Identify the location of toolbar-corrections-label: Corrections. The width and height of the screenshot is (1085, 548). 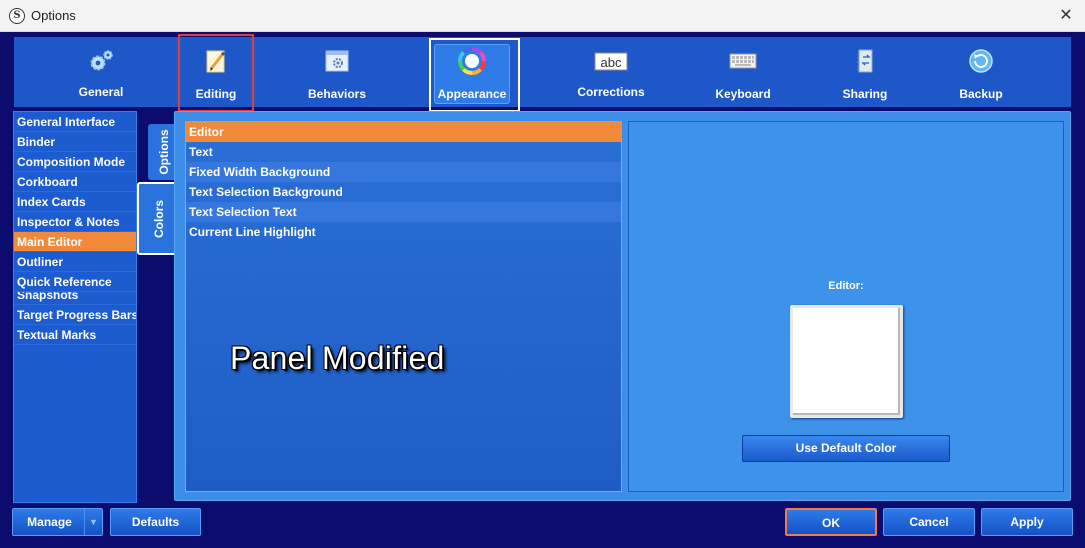
(611, 92).